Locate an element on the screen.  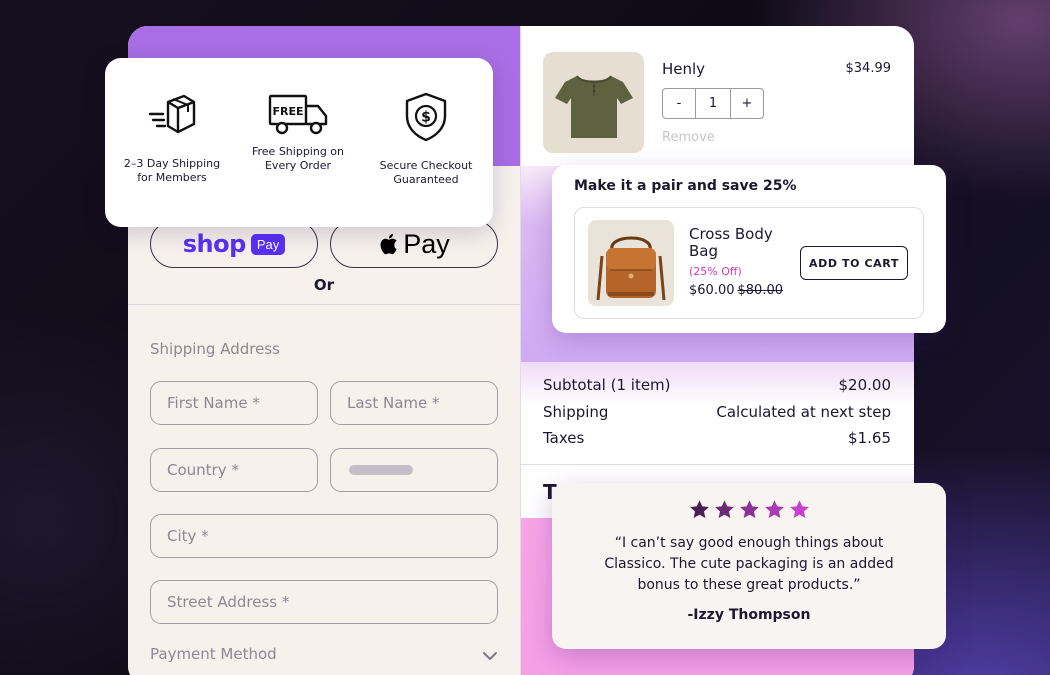
quantity-stepper: - 1 + is located at coordinates (713, 103).